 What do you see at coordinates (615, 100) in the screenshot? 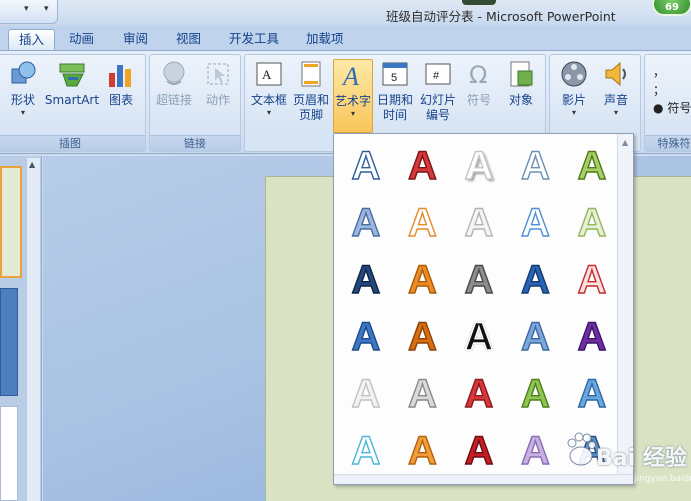
I see `sound-label: 声音` at bounding box center [615, 100].